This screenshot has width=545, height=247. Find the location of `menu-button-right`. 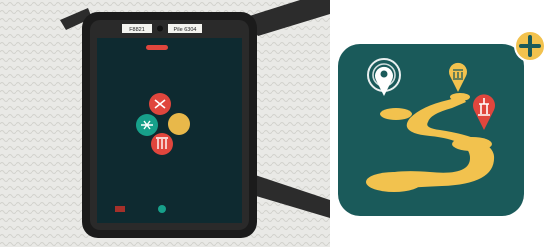

menu-button-right is located at coordinates (179, 124).